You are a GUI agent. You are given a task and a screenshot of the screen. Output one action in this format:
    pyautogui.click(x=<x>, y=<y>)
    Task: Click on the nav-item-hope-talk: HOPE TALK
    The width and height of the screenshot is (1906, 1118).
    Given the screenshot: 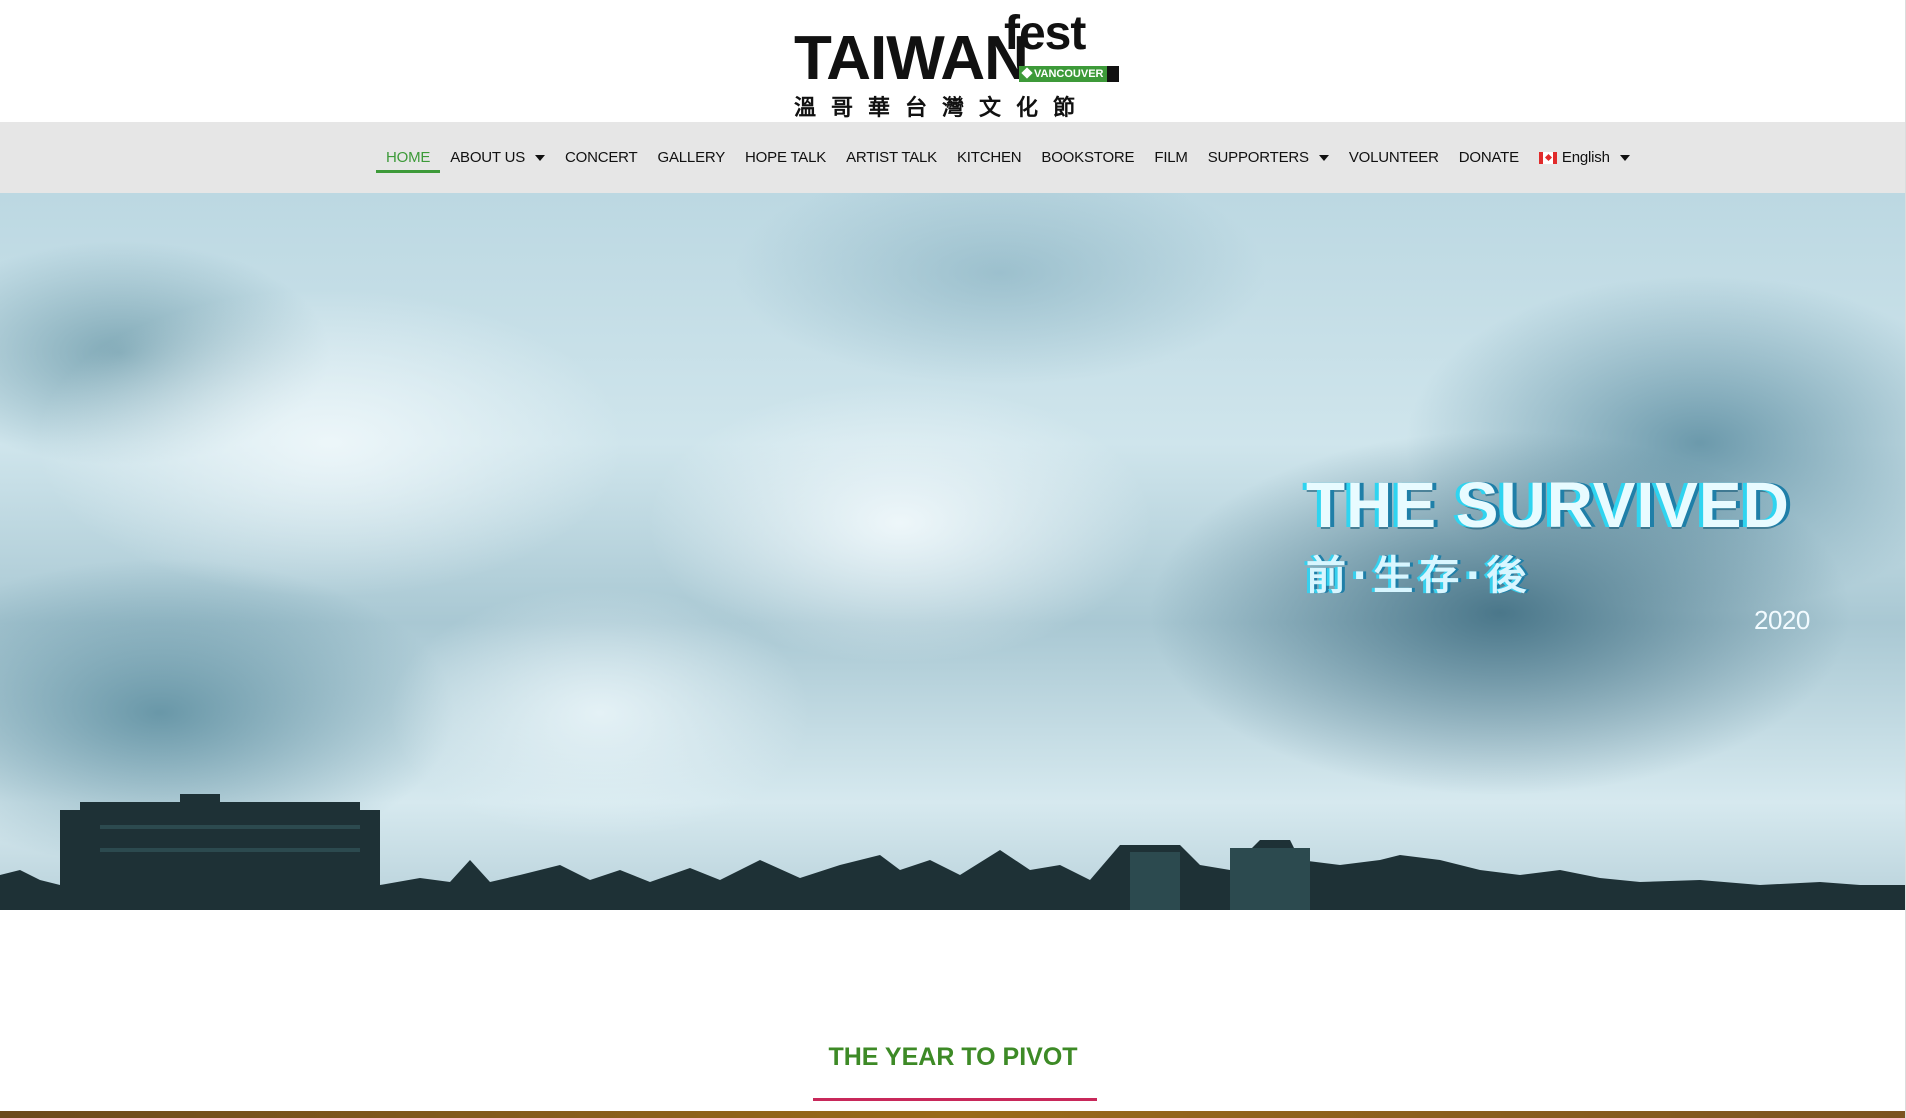 What is the action you would take?
    pyautogui.click(x=785, y=157)
    